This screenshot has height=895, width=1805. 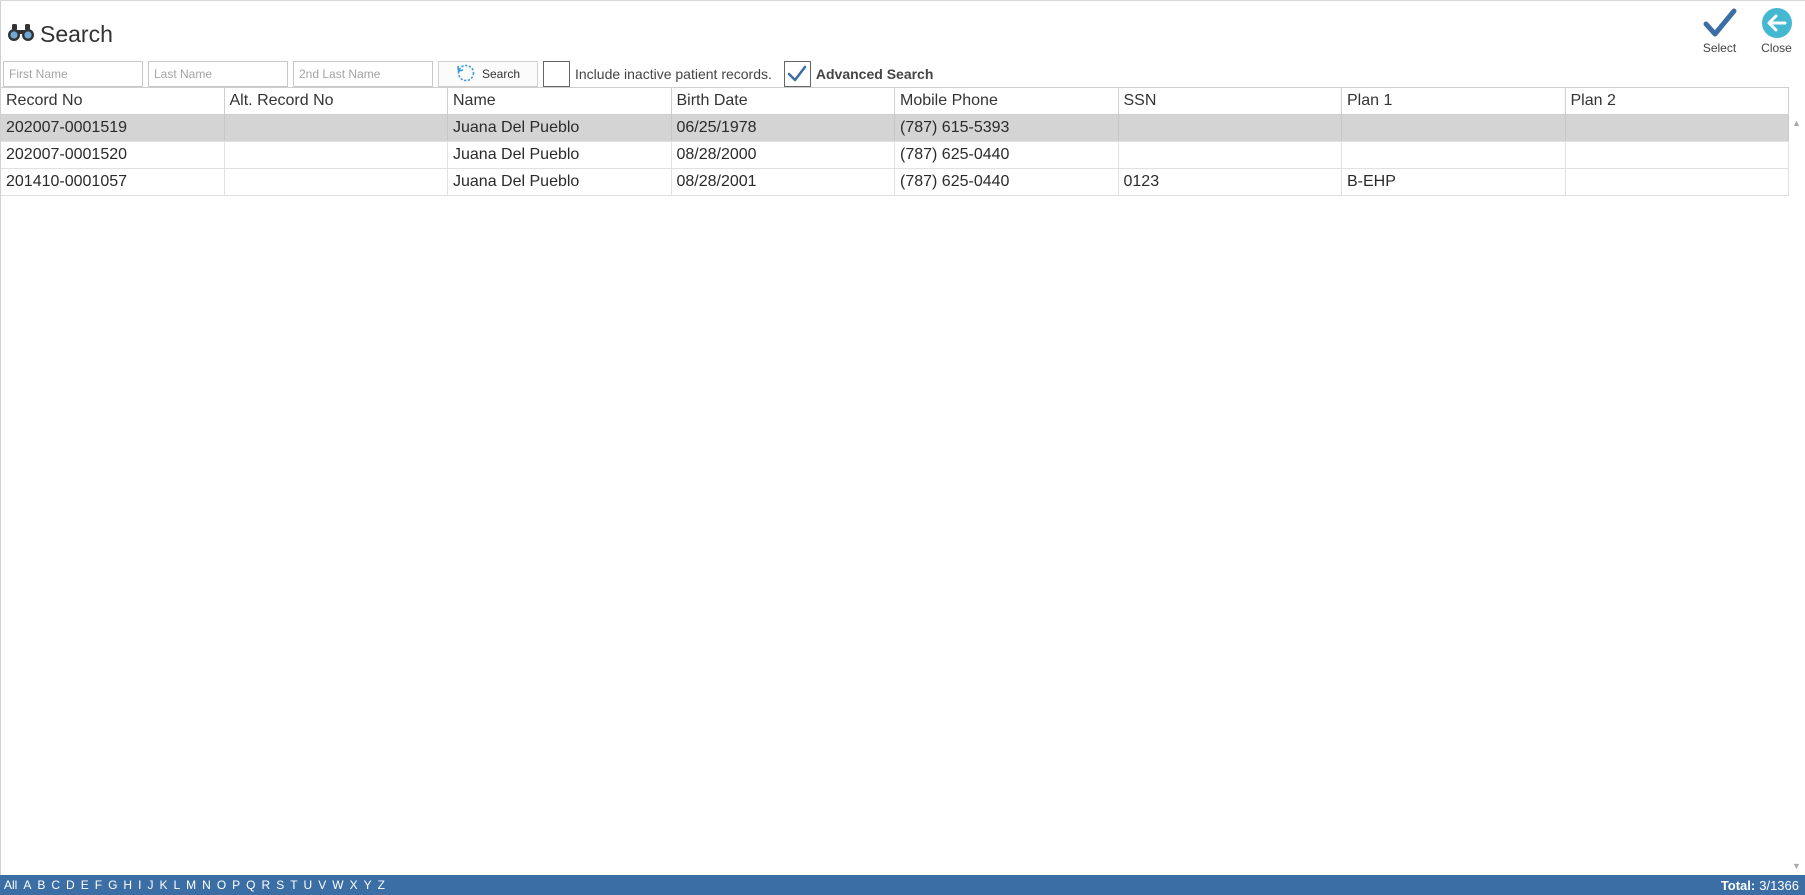 What do you see at coordinates (10, 885) in the screenshot?
I see `letter-filter-all: All` at bounding box center [10, 885].